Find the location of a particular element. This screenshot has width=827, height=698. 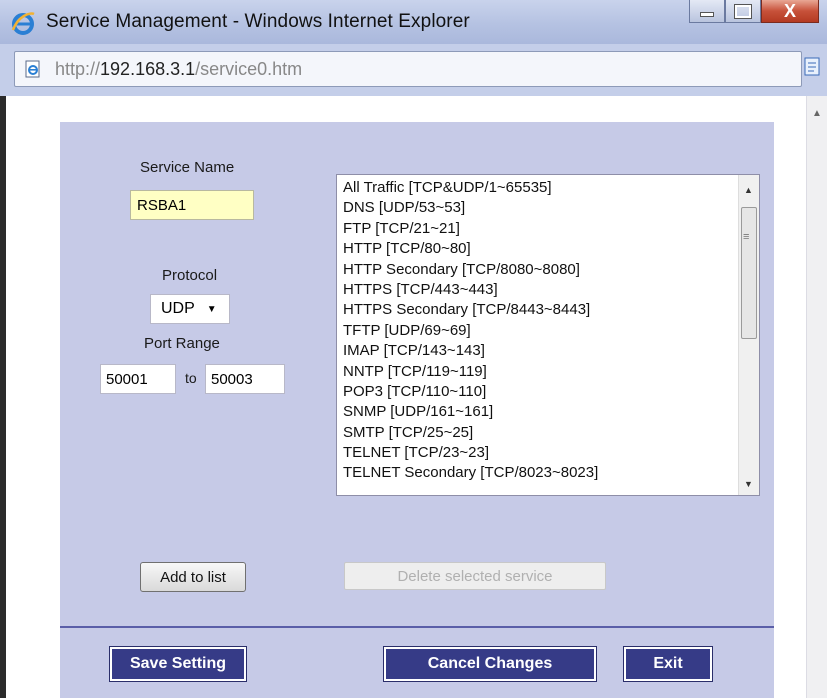

url-field: http://192.168.3.1/service0.htm is located at coordinates (408, 69).